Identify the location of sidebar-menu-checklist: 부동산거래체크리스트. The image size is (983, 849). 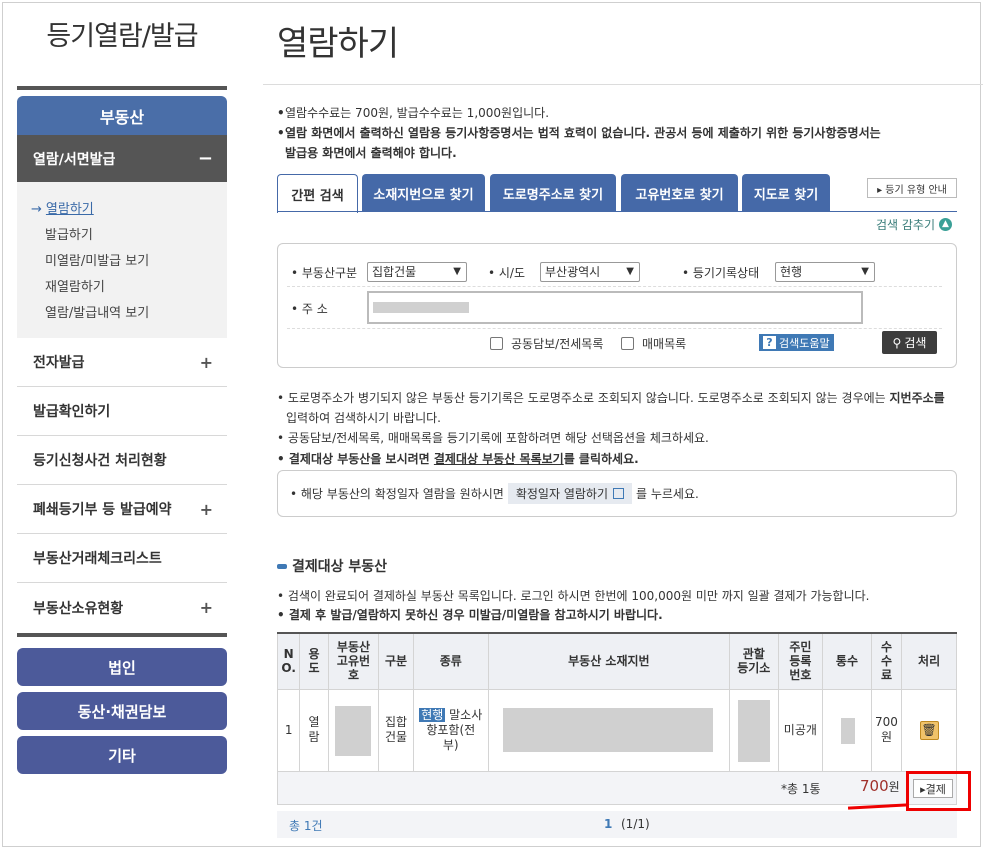
(122, 558).